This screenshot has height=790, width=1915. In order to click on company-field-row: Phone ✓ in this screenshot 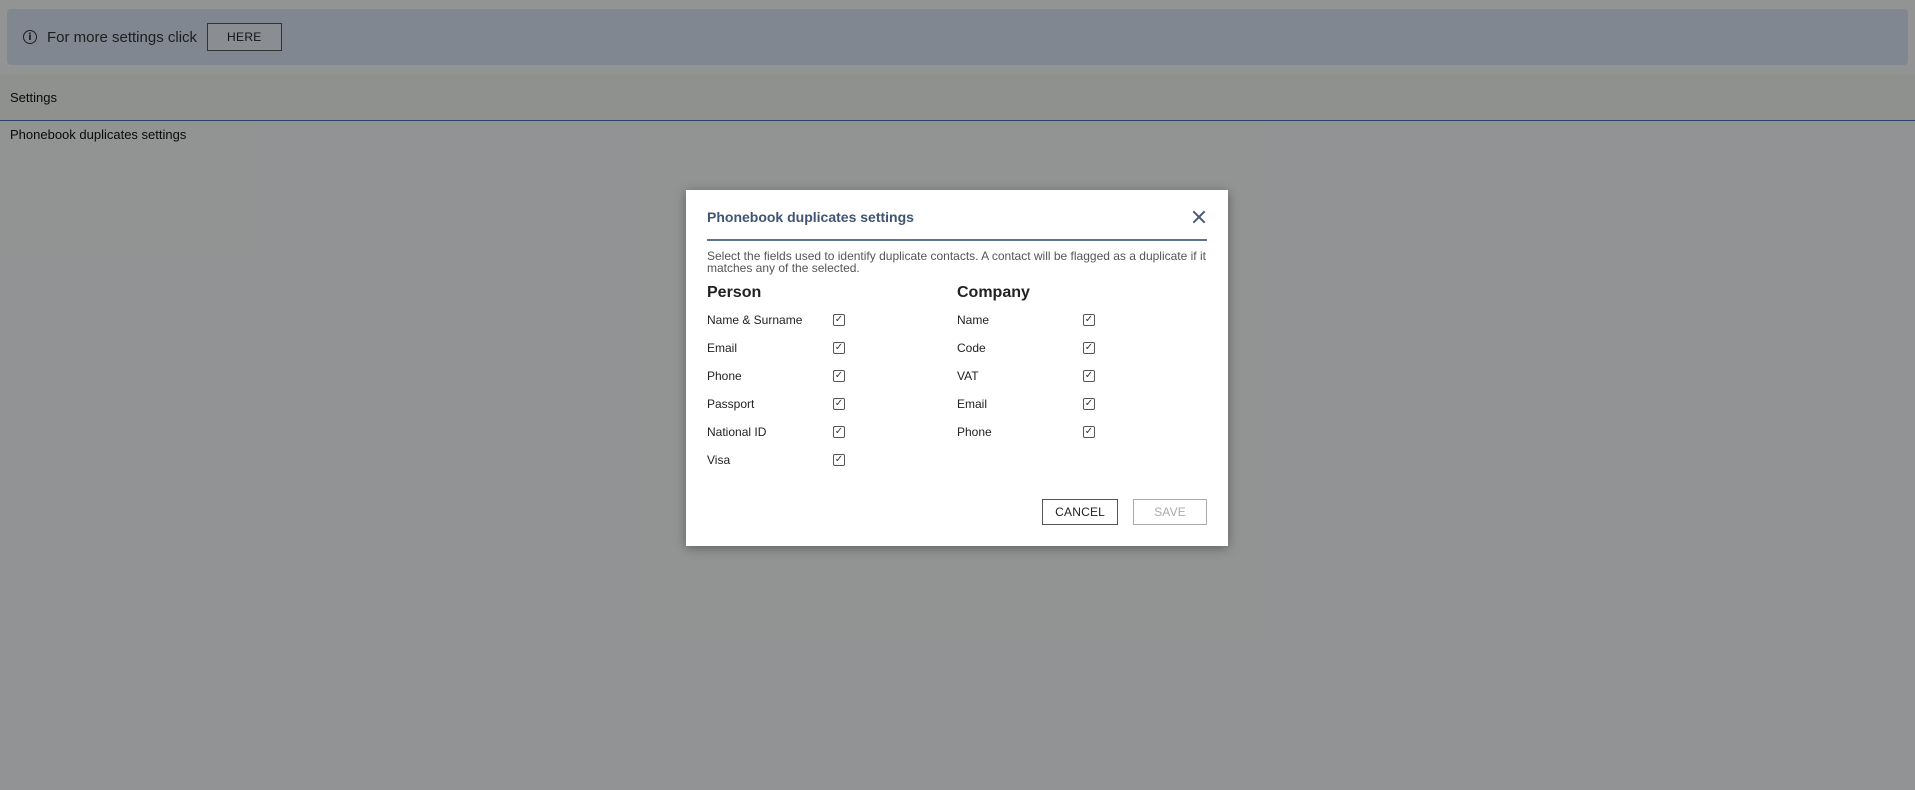, I will do `click(1082, 432)`.